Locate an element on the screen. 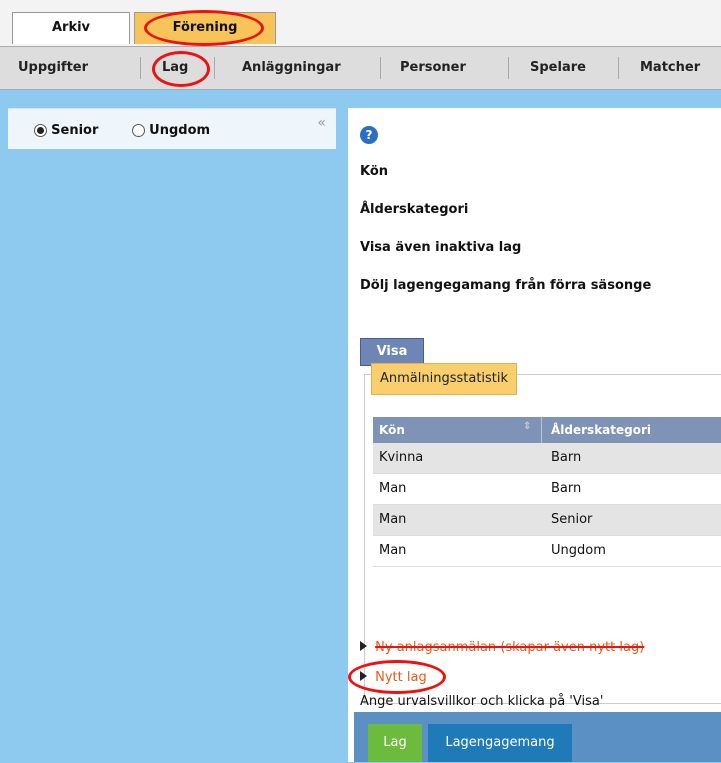 This screenshot has width=721, height=763. radio-ungdom is located at coordinates (138, 130).